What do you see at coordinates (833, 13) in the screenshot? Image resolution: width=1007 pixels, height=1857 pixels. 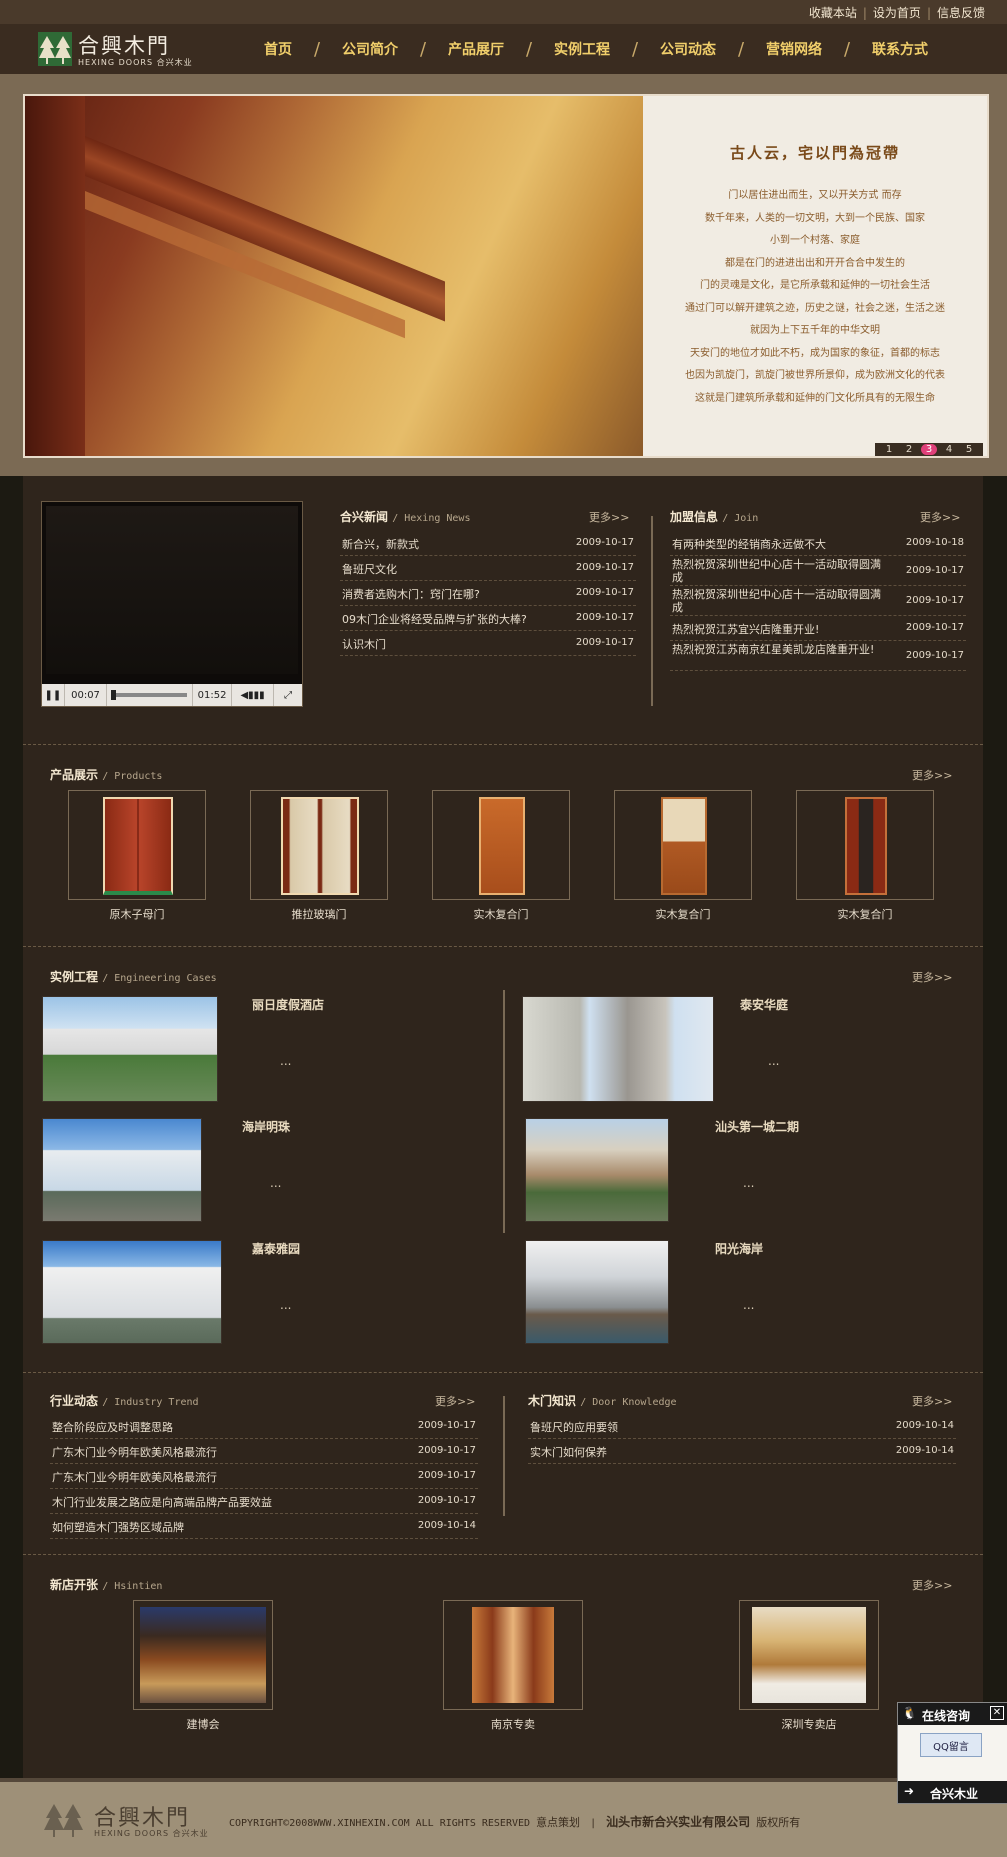 I see `bookmark-link: 收藏本站` at bounding box center [833, 13].